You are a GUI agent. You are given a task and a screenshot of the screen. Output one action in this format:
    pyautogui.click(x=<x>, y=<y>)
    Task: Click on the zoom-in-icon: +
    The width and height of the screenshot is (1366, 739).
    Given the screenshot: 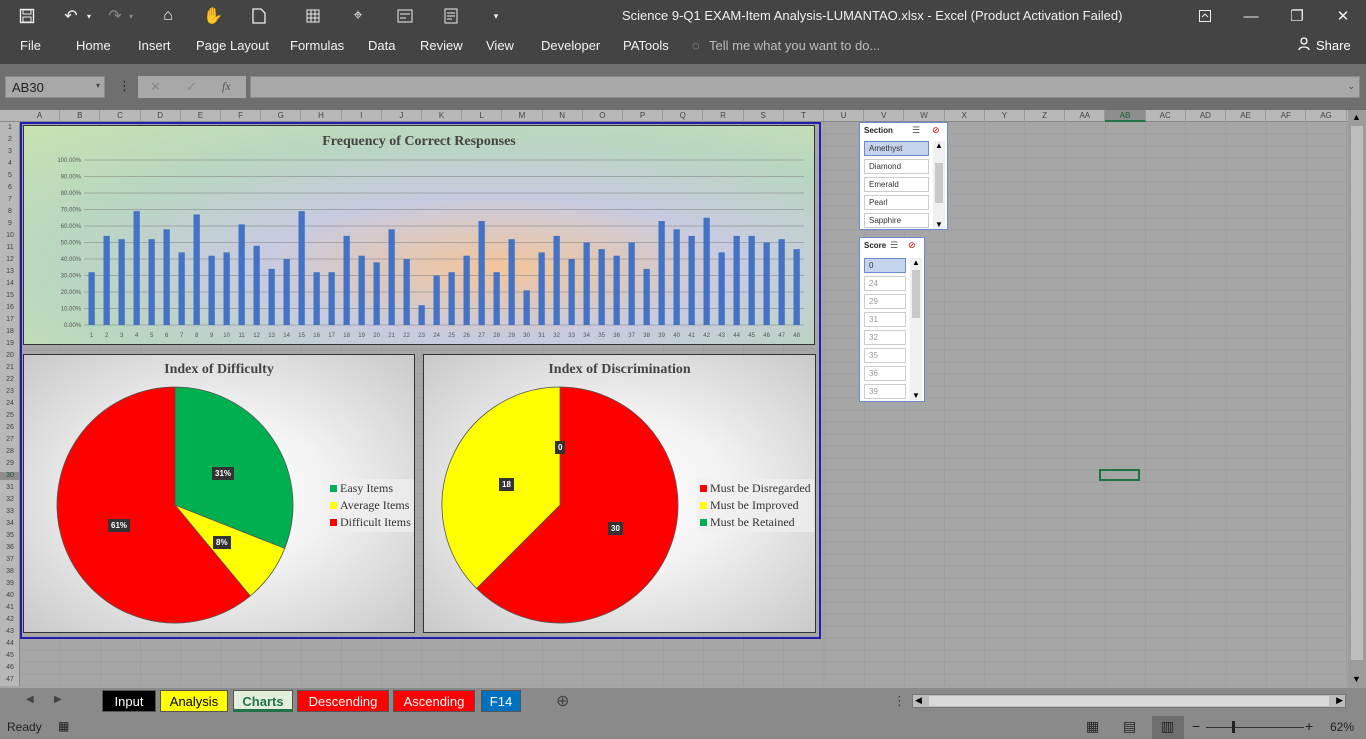 What is the action you would take?
    pyautogui.click(x=1309, y=726)
    